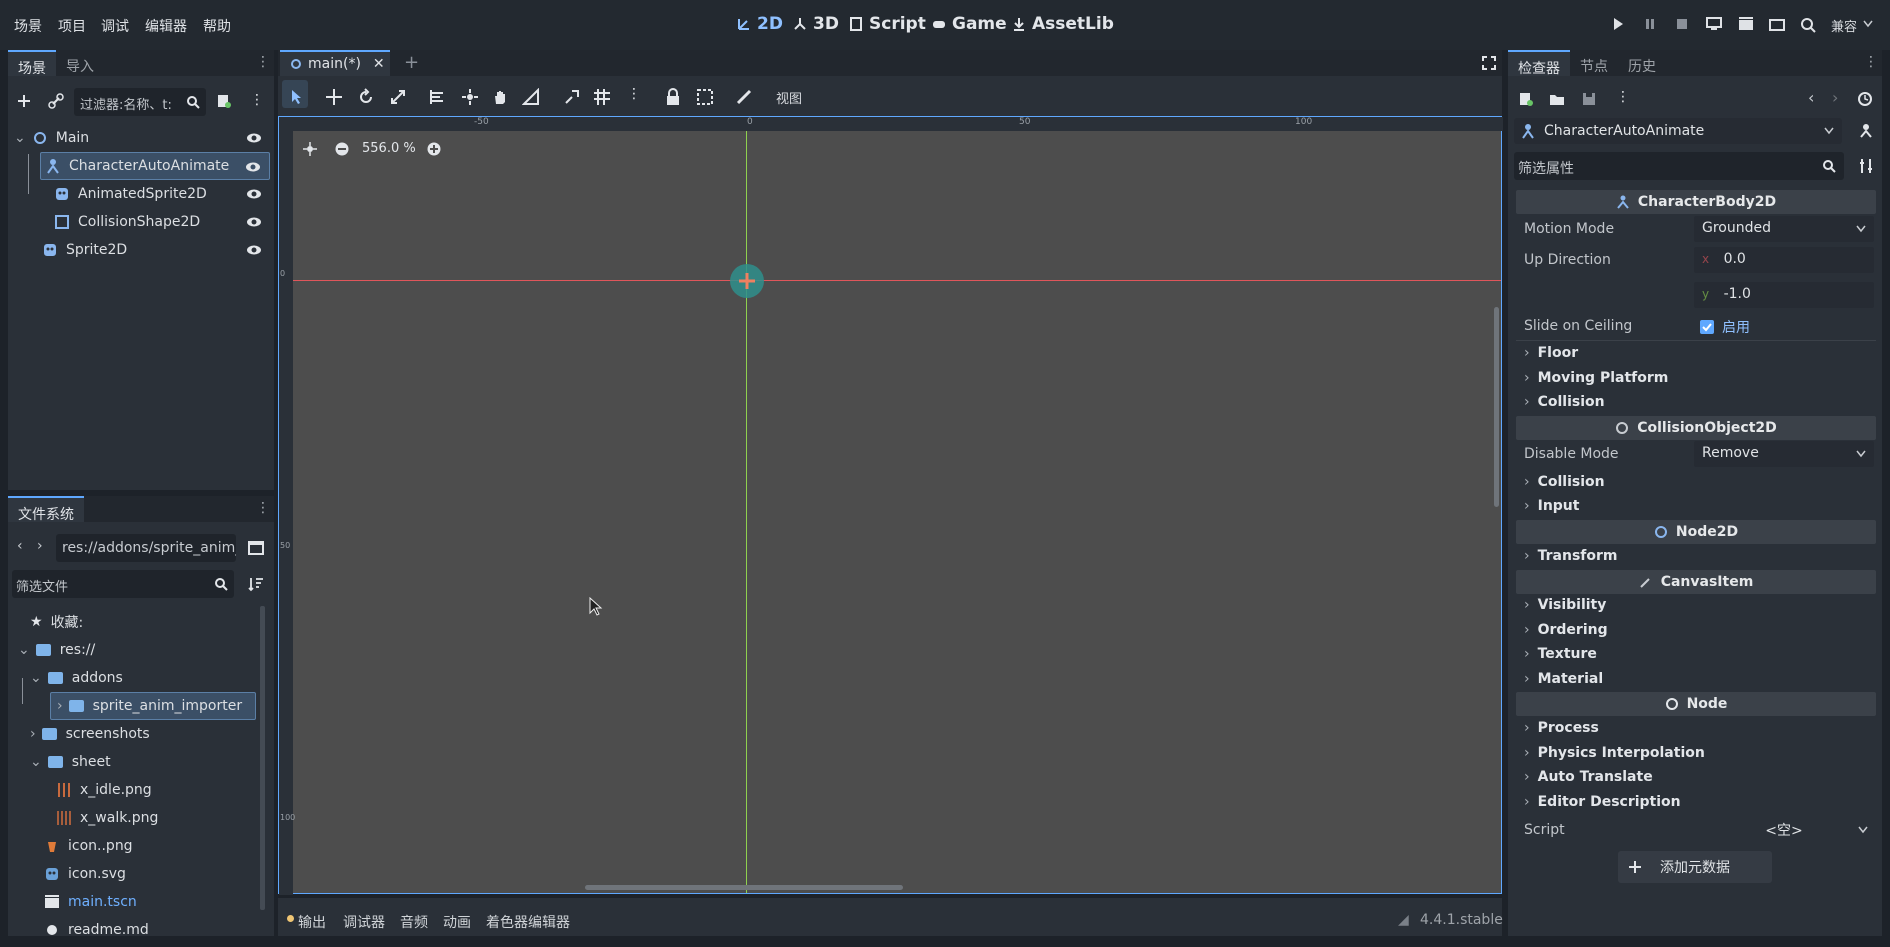 This screenshot has height=947, width=1890. Describe the element at coordinates (155, 166) in the screenshot. I see `tree-node-characterautoanimate: CharacterAutoAnimate` at that location.